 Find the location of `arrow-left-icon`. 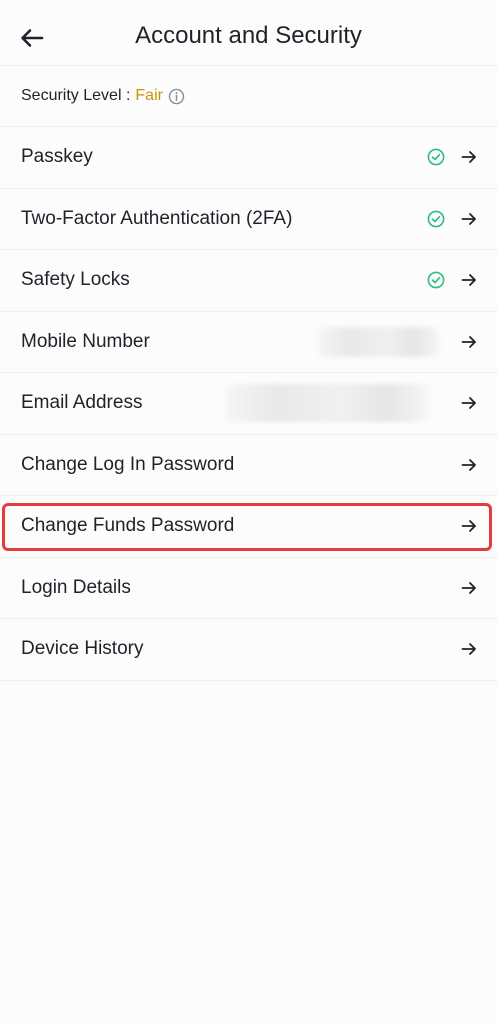

arrow-left-icon is located at coordinates (32, 38).